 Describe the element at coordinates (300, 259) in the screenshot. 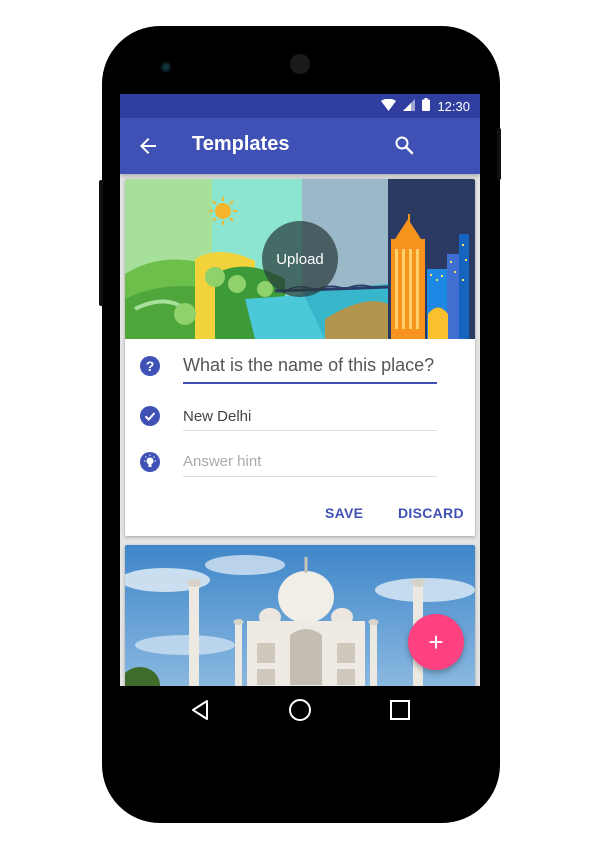

I see `upload-button: Upload` at that location.